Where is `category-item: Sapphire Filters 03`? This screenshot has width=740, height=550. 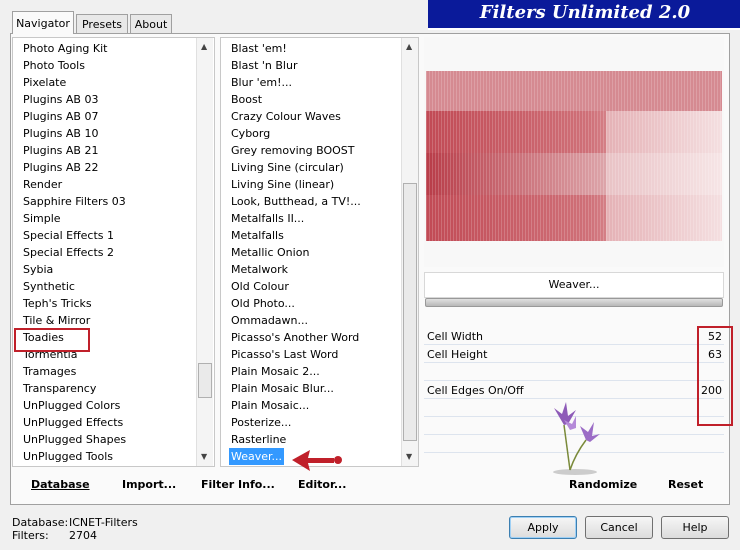 category-item: Sapphire Filters 03 is located at coordinates (74, 201).